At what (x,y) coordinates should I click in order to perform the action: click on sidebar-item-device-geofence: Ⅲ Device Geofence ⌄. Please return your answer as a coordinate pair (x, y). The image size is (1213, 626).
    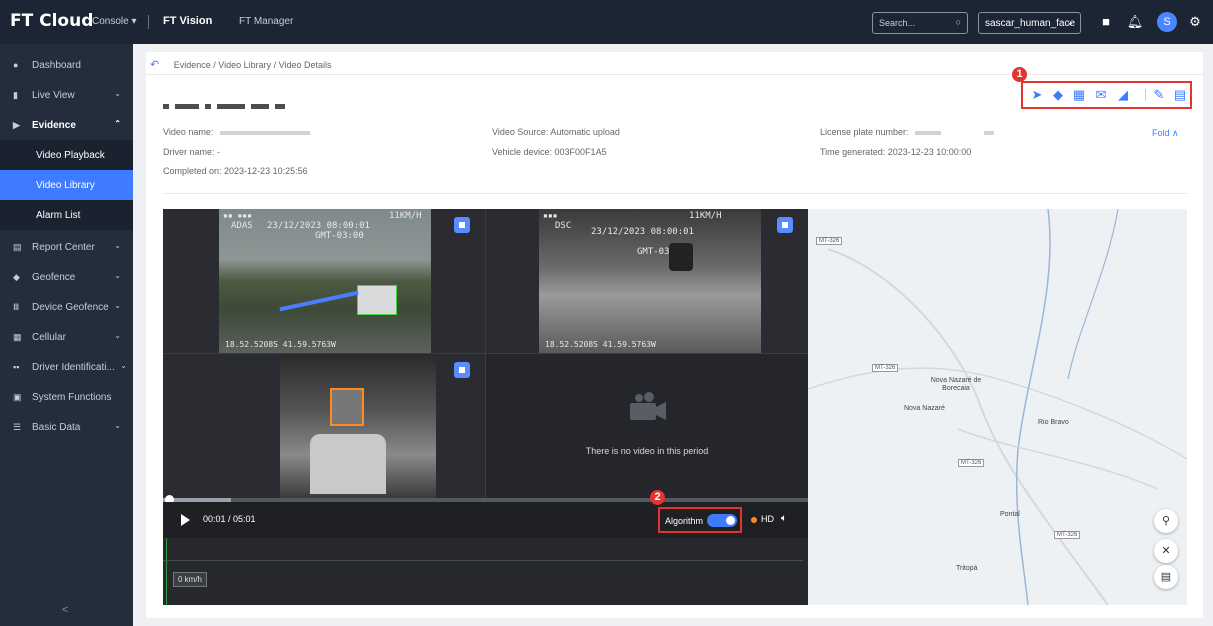
    Looking at the image, I should click on (66, 307).